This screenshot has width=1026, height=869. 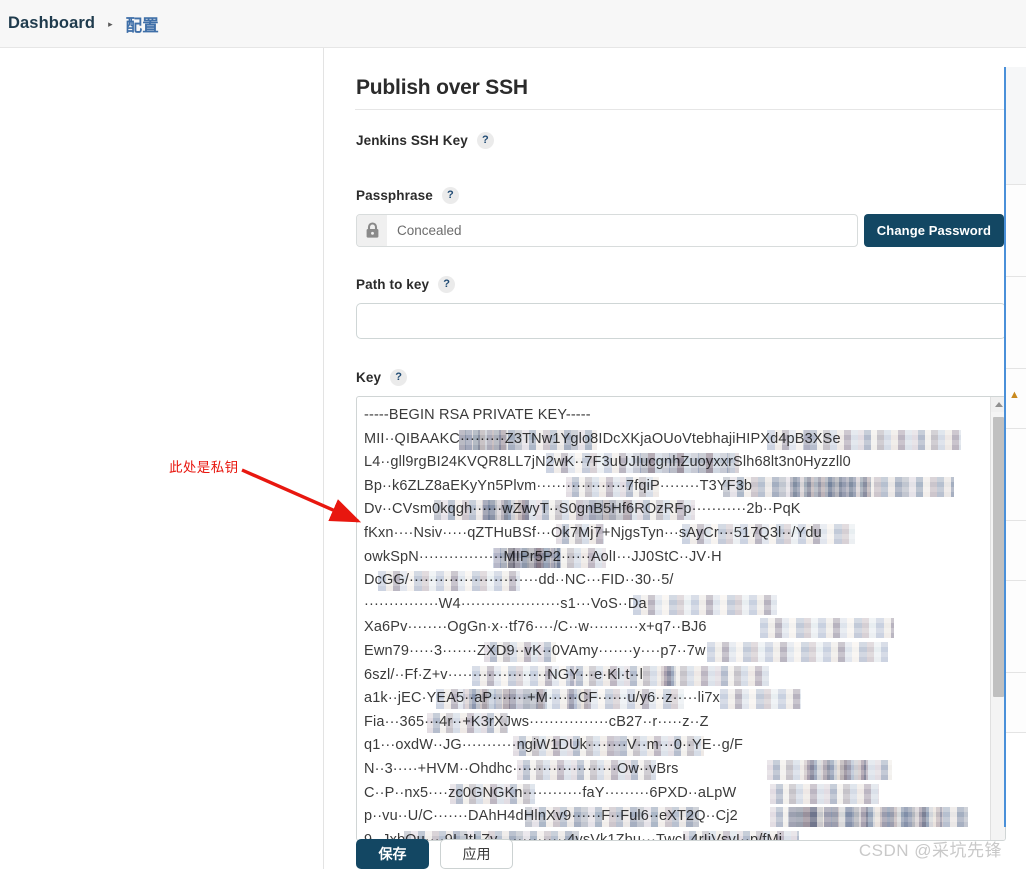 I want to click on passphrase-label: Passphrase, so click(x=394, y=195).